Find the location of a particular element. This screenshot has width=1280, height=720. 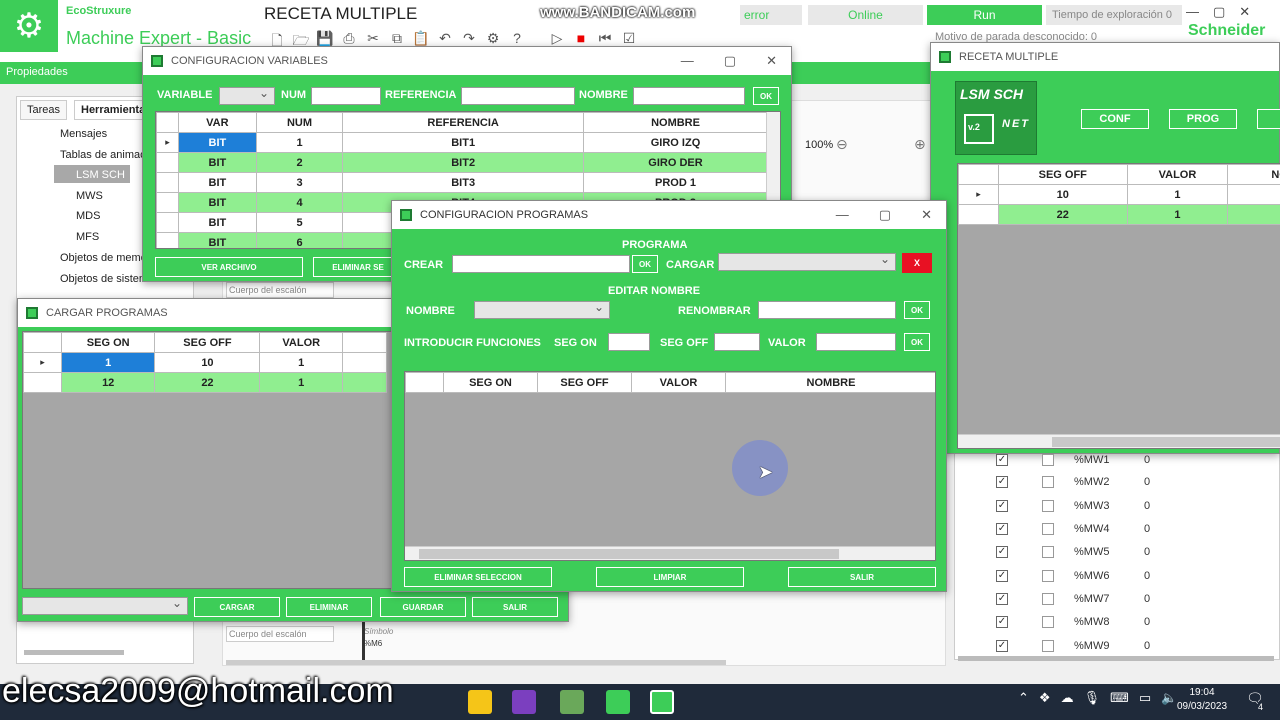

status-run: Run is located at coordinates (984, 15).